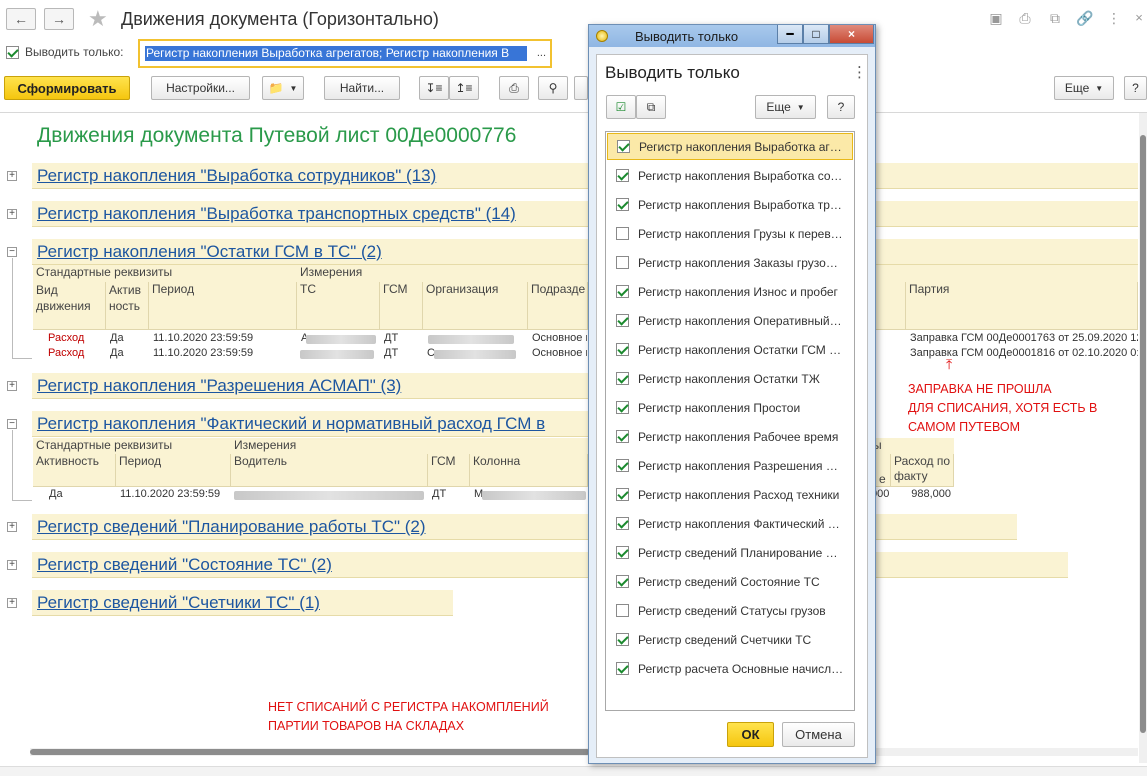 The height and width of the screenshot is (776, 1147). I want to click on register-list-item: Регистр сведений Статусы грузов, so click(730, 610).